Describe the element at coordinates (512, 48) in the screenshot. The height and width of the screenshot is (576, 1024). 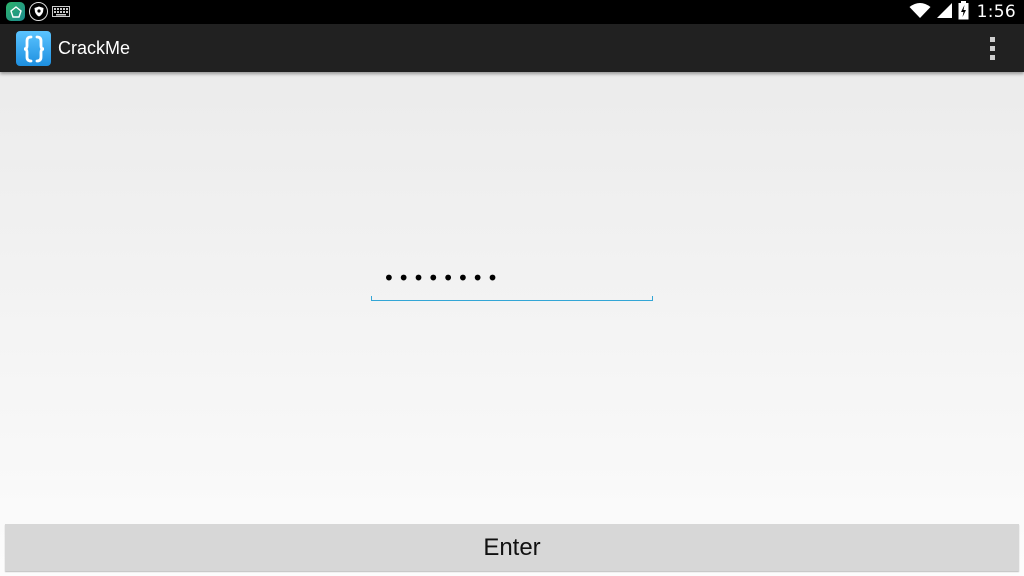
I see `action-bar: CrackMe` at that location.